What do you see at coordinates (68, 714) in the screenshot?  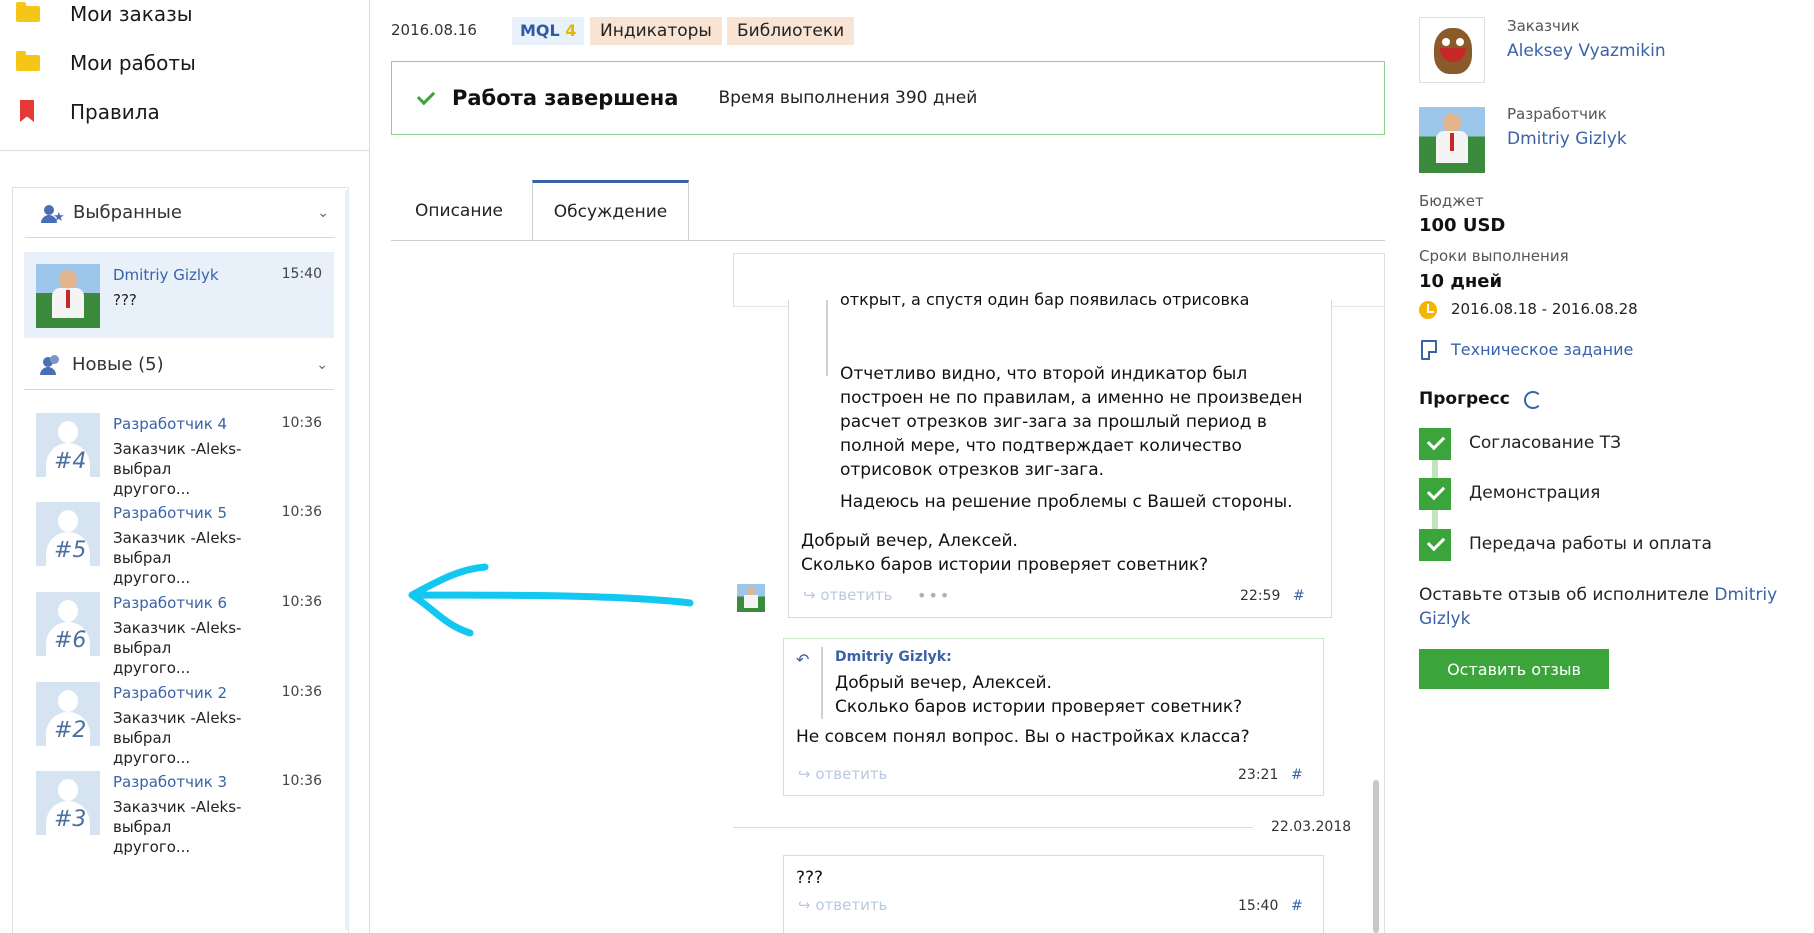 I see `avatar-placeholder: #2` at bounding box center [68, 714].